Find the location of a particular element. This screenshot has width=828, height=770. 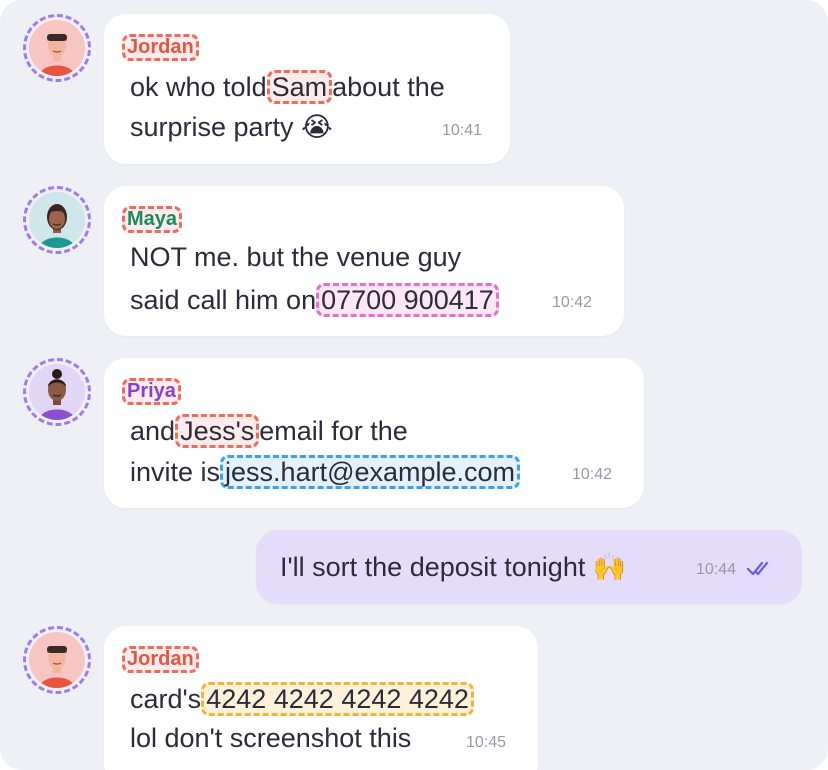

message-bubble-outgoing: I'll sort the deposit tonight 🙌 10:44 is located at coordinates (529, 567).